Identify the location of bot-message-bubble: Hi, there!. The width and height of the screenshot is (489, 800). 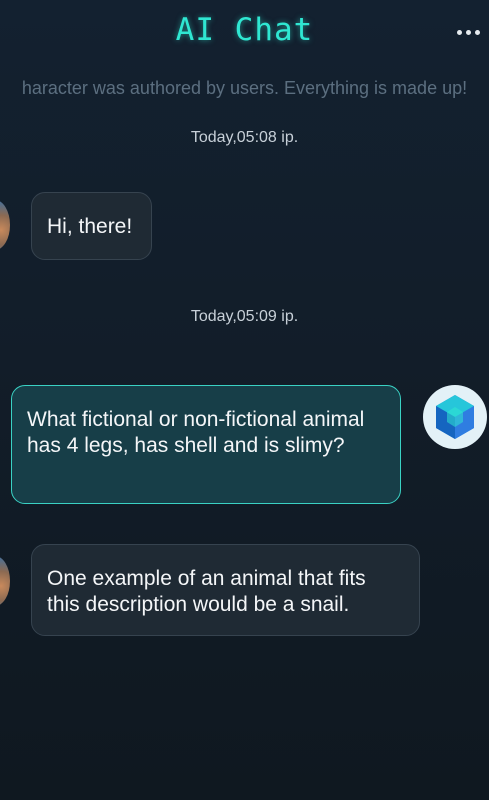
(91, 226).